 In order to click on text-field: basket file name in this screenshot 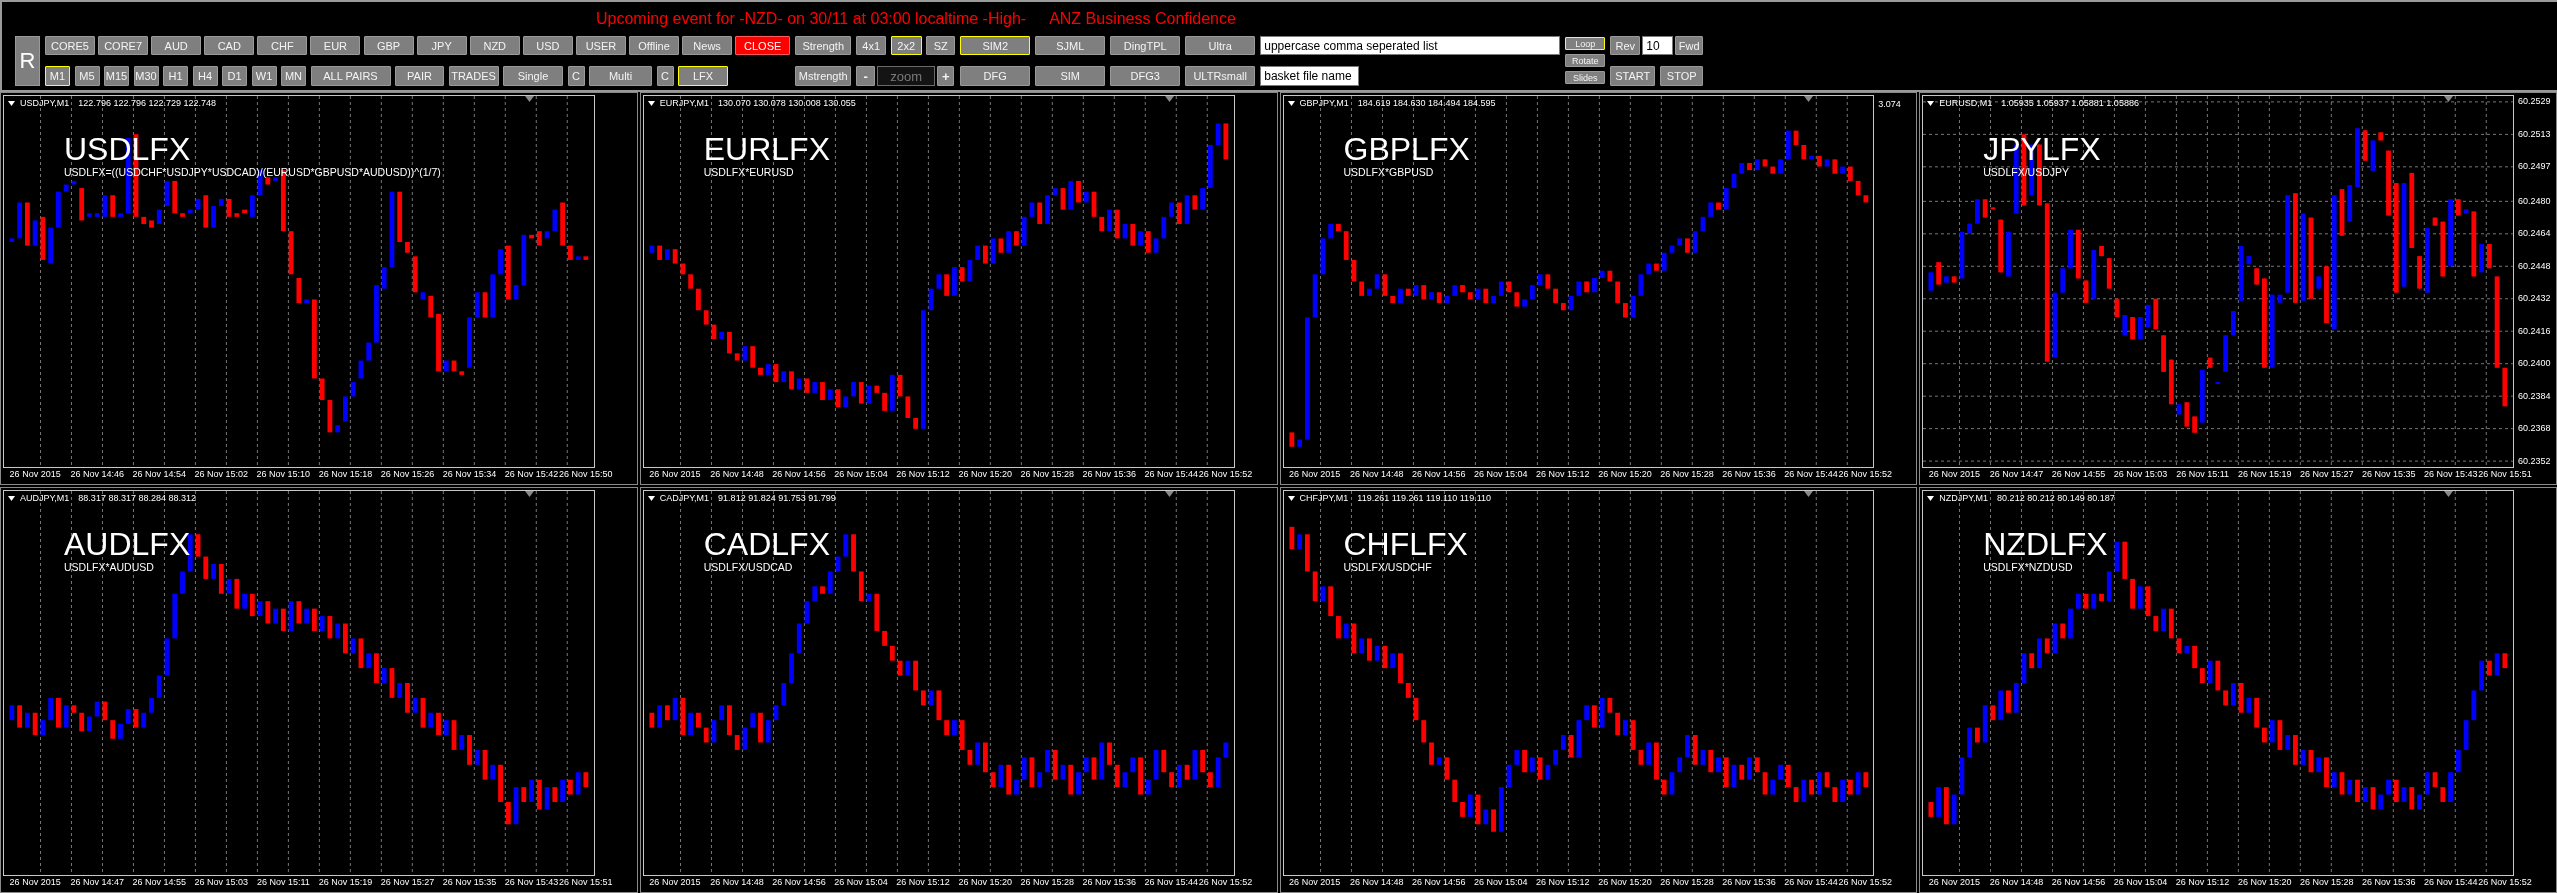, I will do `click(1310, 76)`.